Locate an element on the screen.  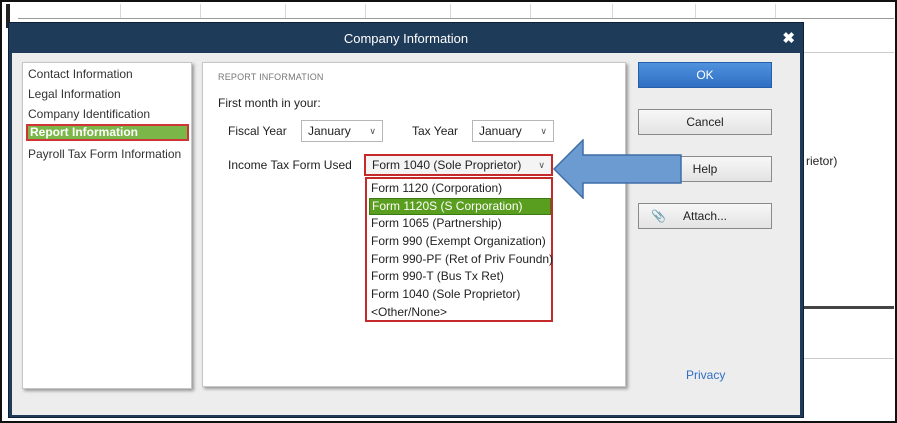
nav-item-payroll-tax-form-information: Payroll Tax Form Information is located at coordinates (104, 154).